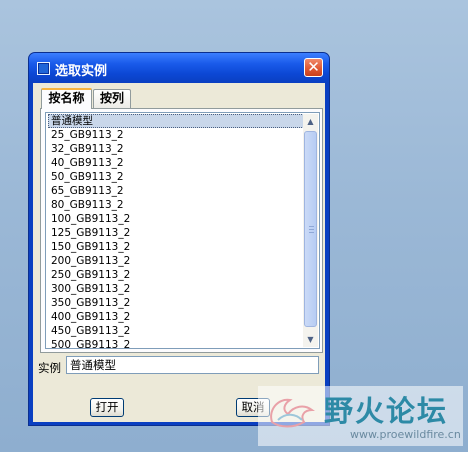 This screenshot has height=452, width=468. I want to click on list-scrollbar: ▲ ▼, so click(310, 230).